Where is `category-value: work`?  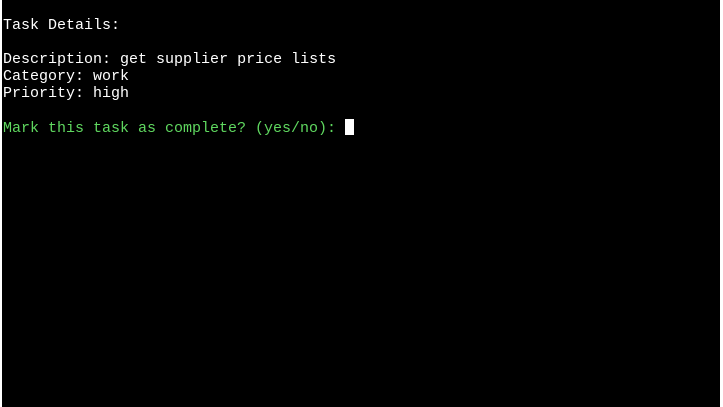
category-value: work is located at coordinates (111, 76).